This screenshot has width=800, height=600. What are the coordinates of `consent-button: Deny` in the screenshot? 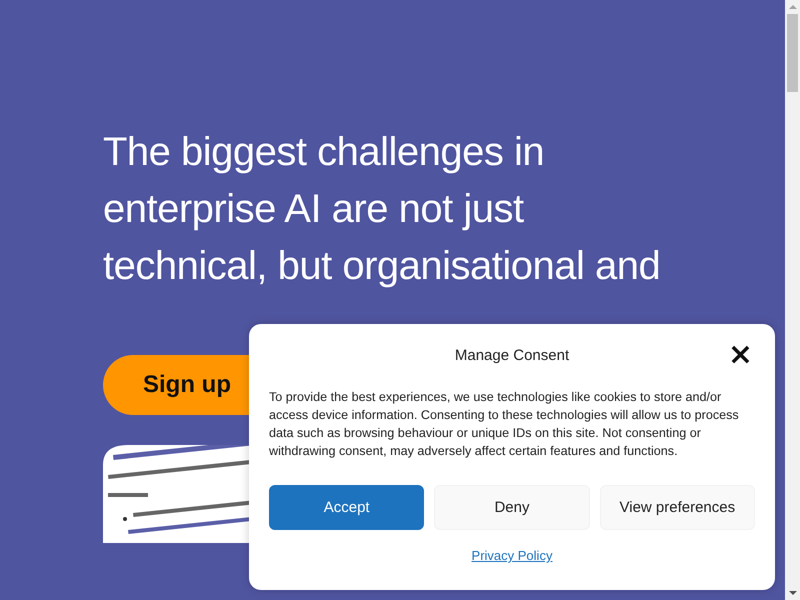 It's located at (512, 507).